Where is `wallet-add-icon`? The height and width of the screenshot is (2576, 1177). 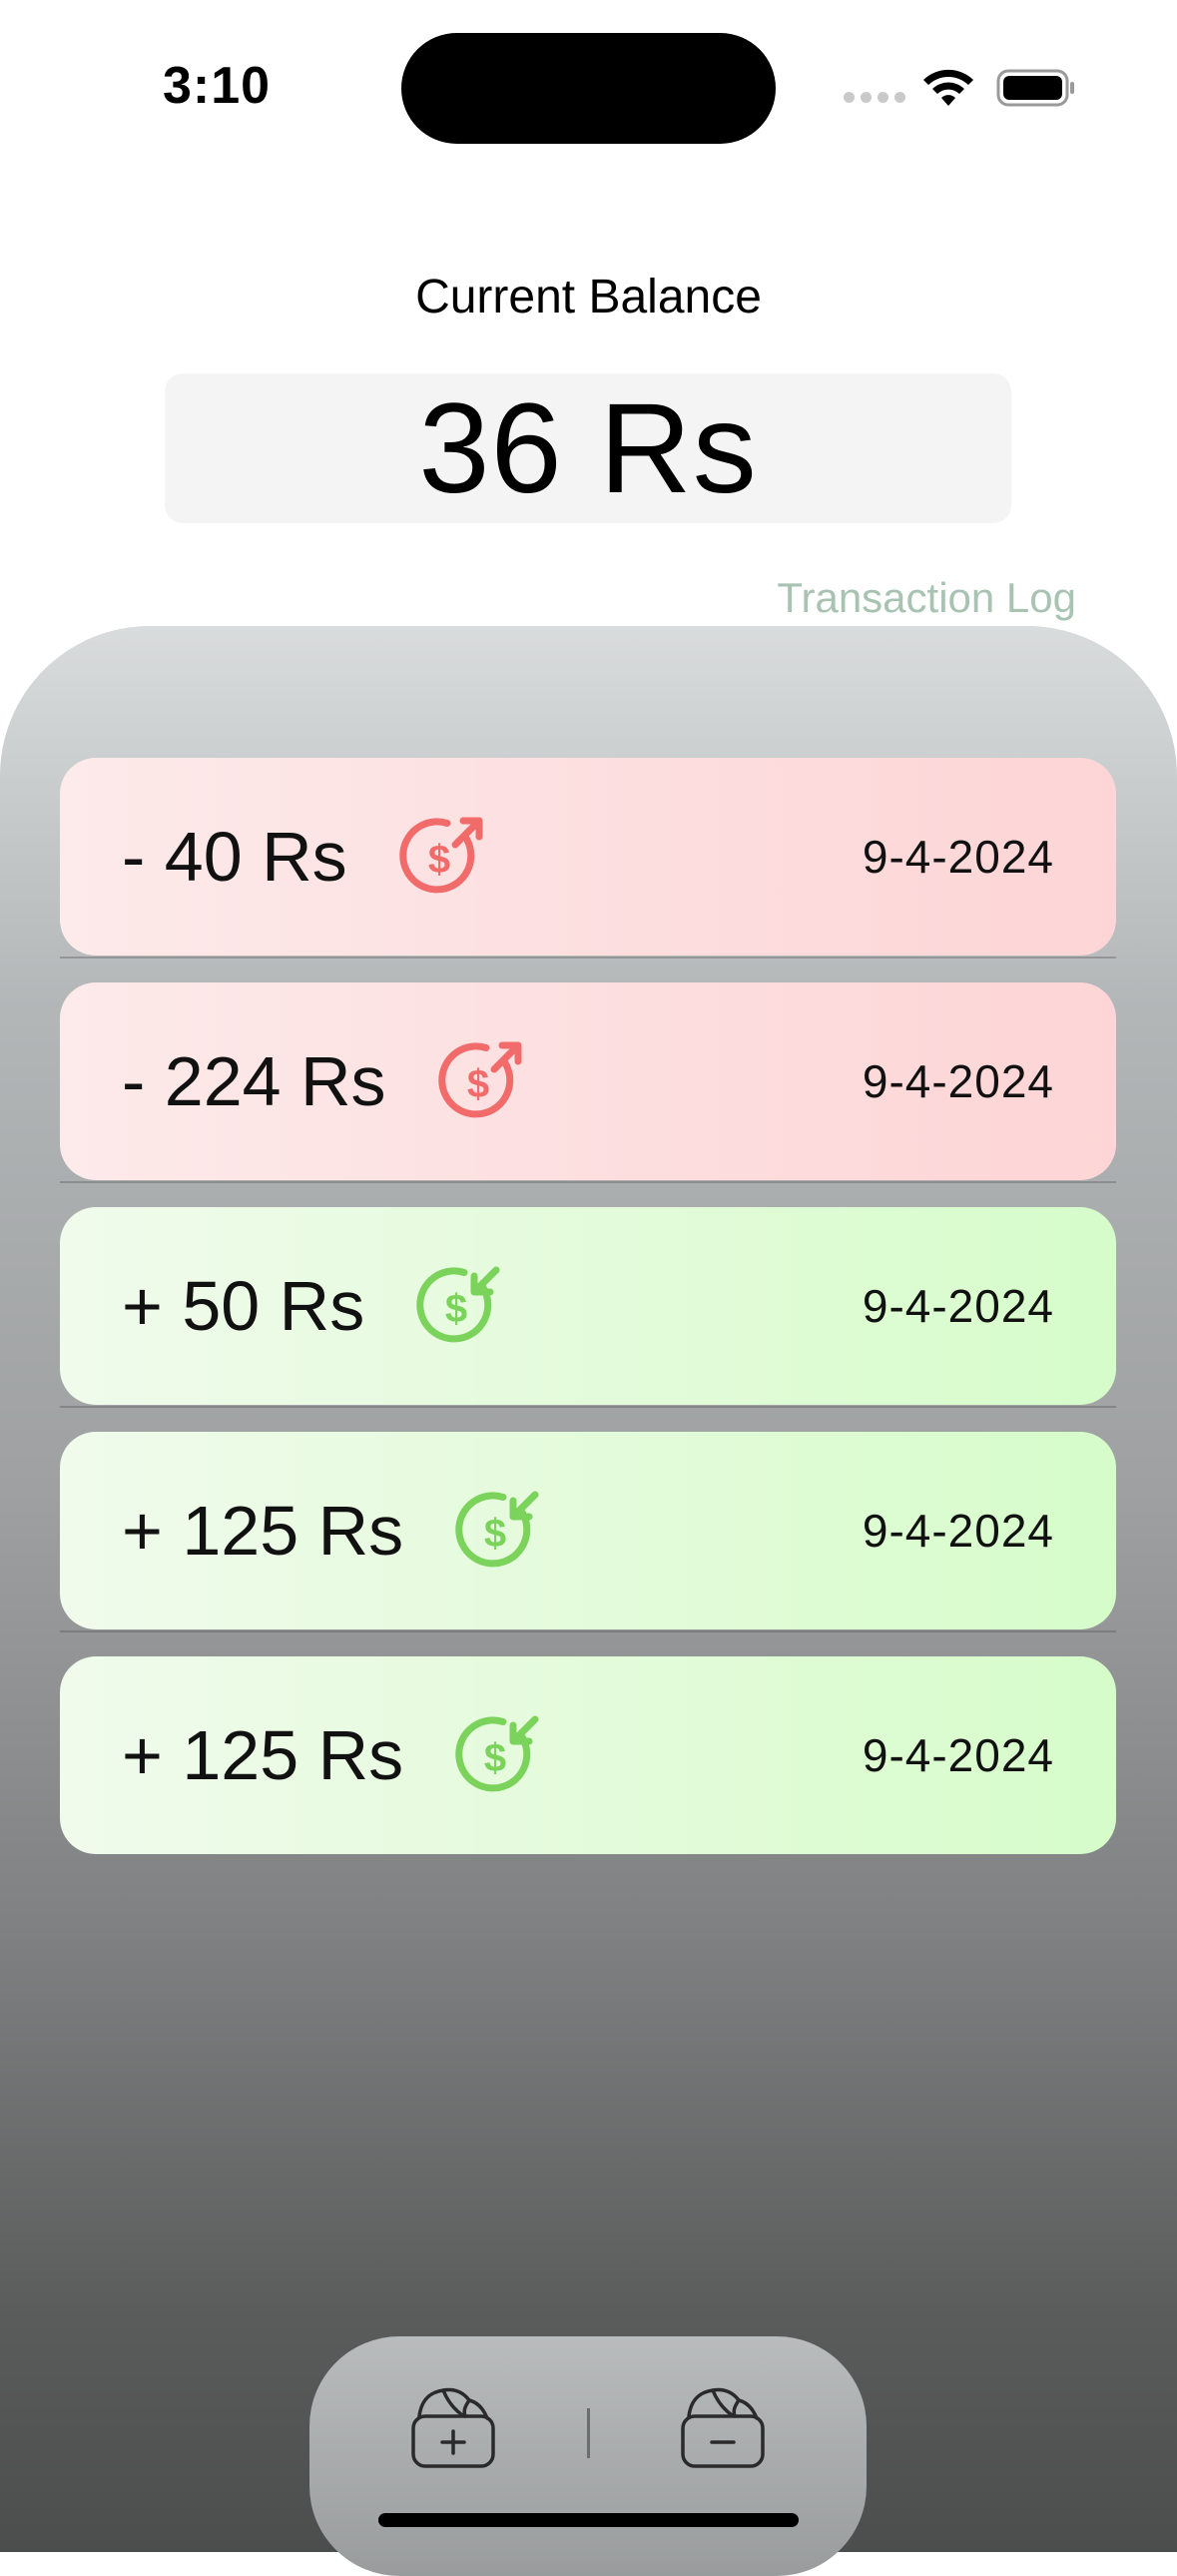 wallet-add-icon is located at coordinates (453, 2424).